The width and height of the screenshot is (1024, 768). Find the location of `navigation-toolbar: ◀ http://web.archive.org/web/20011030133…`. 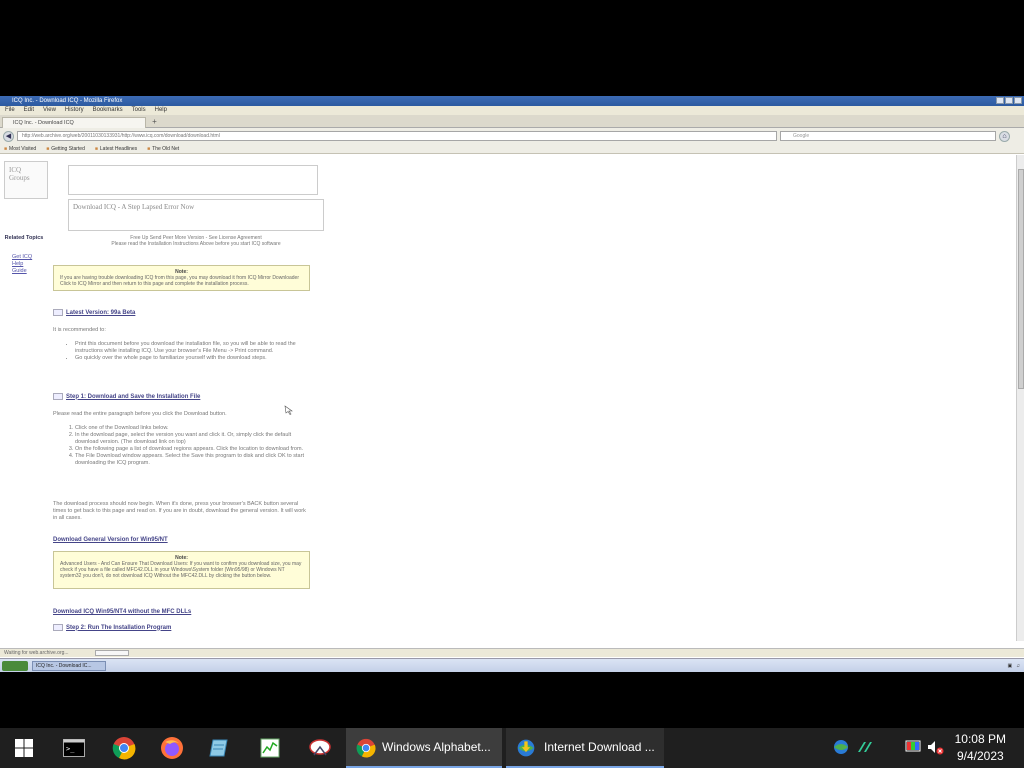

navigation-toolbar: ◀ http://web.archive.org/web/20011030133… is located at coordinates (512, 136).